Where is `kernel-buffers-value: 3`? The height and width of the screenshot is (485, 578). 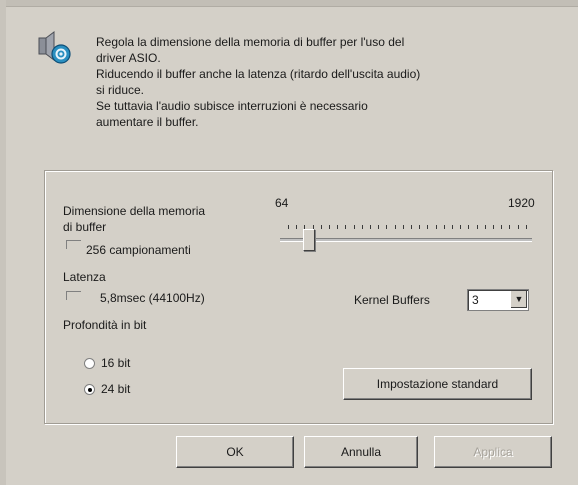 kernel-buffers-value: 3 is located at coordinates (475, 300).